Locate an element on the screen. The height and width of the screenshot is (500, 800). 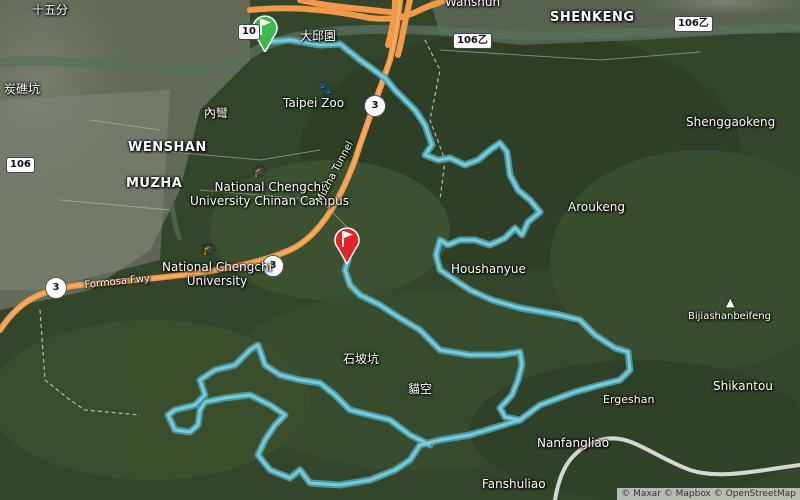
place-maokong: 貓空 is located at coordinates (420, 389).